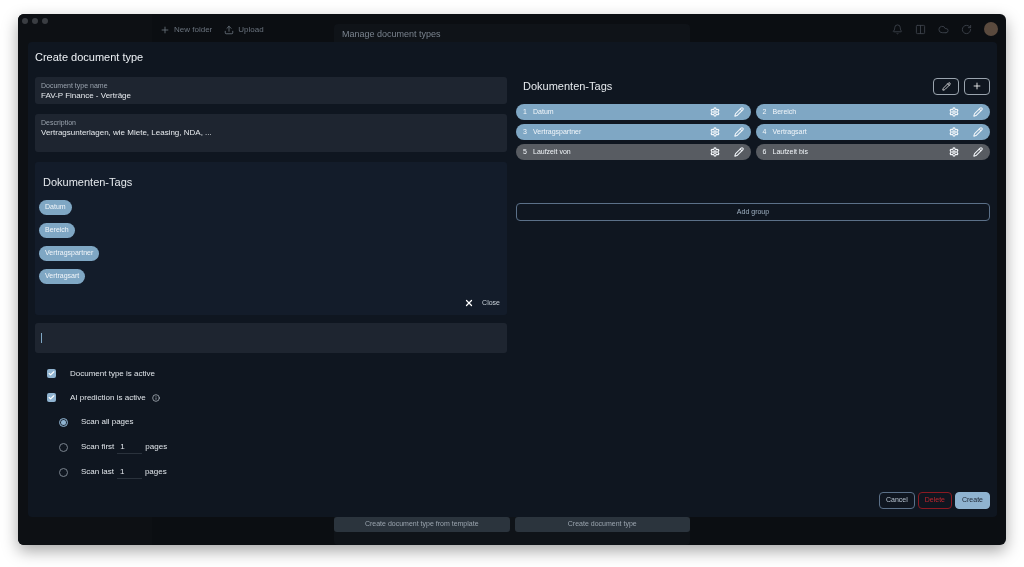 The image size is (1024, 567). Describe the element at coordinates (112, 373) in the screenshot. I see `checkbox-label: Document type is active` at that location.